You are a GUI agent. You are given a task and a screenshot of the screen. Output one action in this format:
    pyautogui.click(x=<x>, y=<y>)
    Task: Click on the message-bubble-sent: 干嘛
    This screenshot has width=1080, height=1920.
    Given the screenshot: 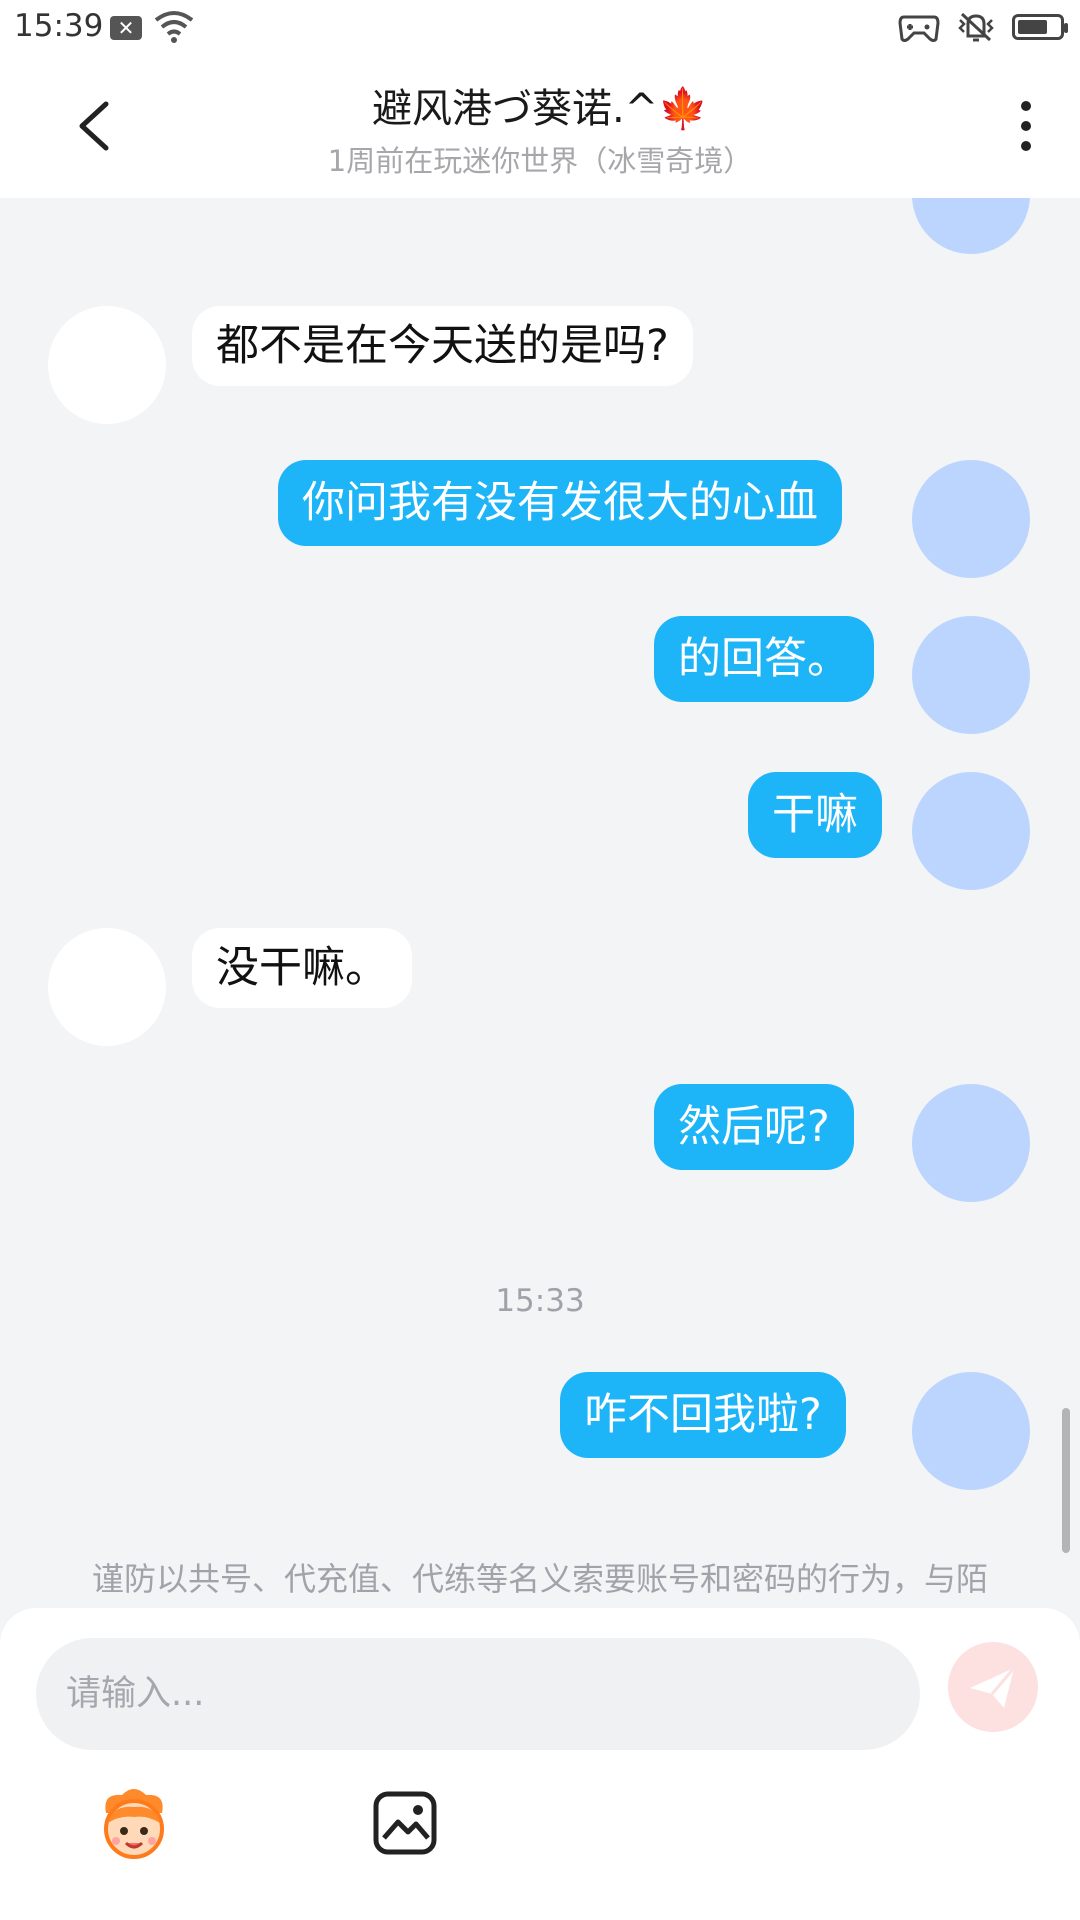 What is the action you would take?
    pyautogui.click(x=815, y=815)
    